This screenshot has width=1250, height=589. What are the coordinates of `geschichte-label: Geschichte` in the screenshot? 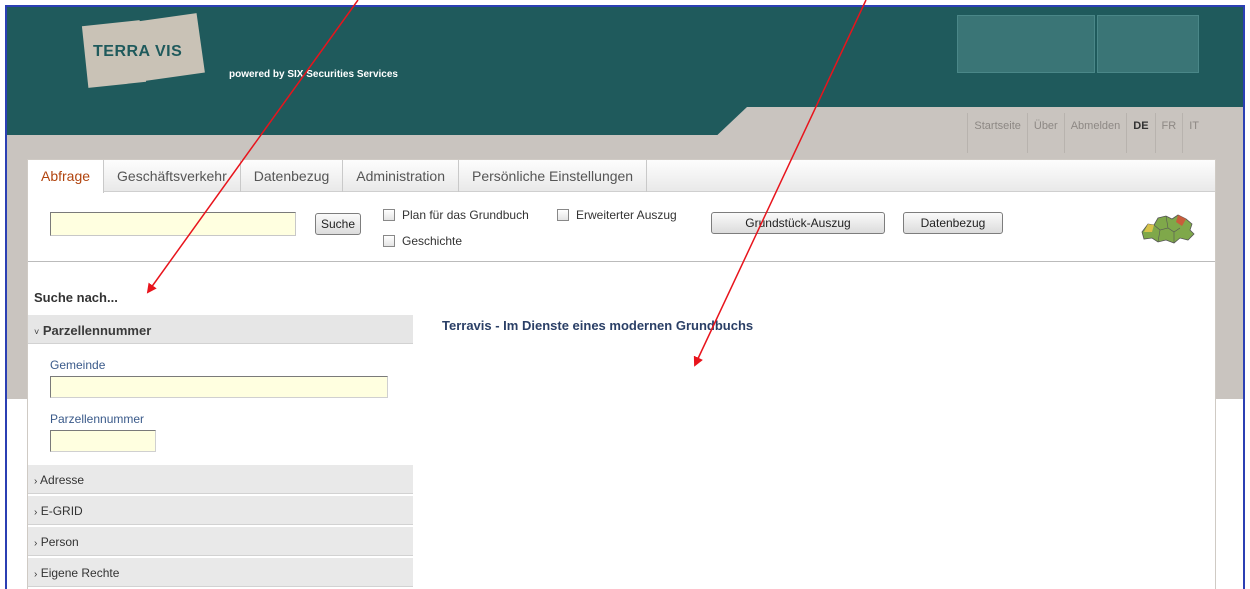 It's located at (432, 241).